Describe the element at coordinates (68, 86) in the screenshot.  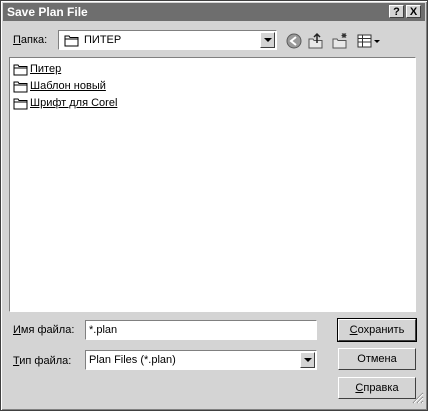
I see `list-item-label: Шаблон новый` at that location.